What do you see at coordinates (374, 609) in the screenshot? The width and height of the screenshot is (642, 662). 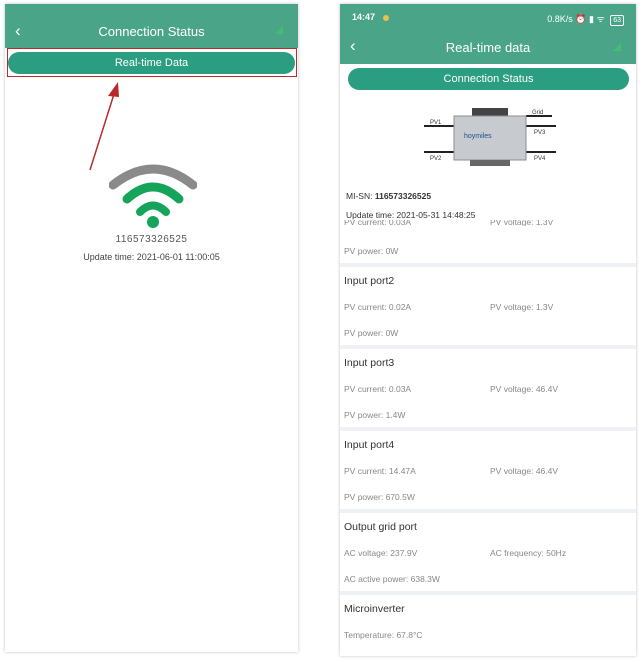 I see `section-title-microinverter: Microinverter` at bounding box center [374, 609].